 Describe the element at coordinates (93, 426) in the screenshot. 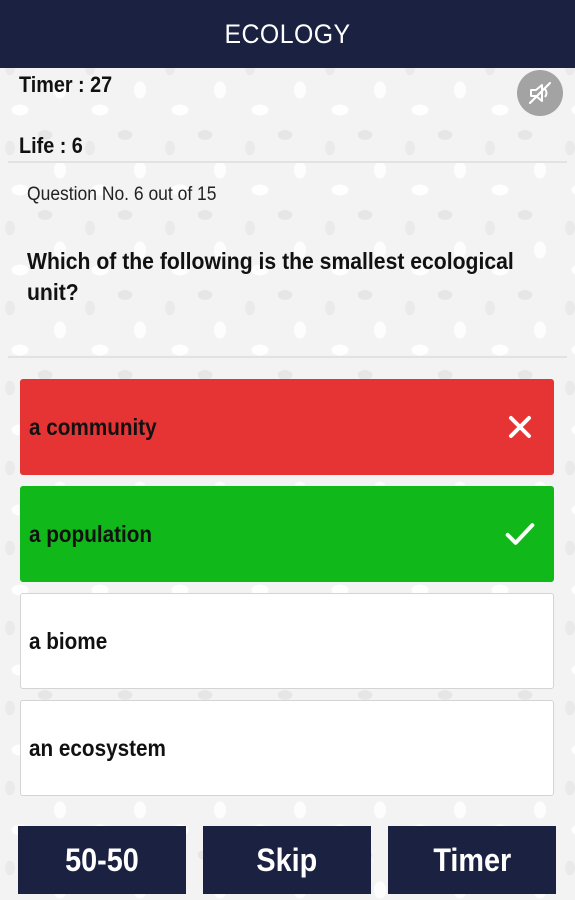

I see `option-label: a community` at that location.